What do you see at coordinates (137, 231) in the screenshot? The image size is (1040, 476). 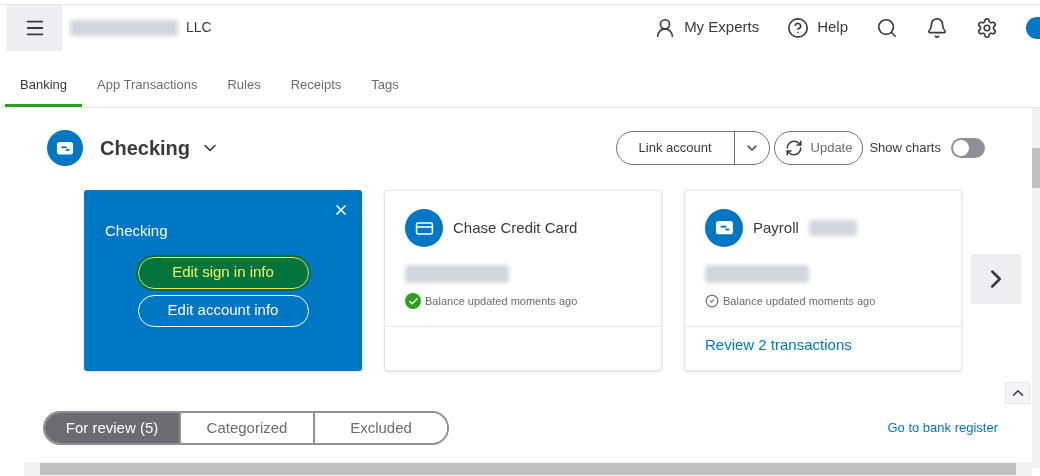 I see `popup-title: Checking` at bounding box center [137, 231].